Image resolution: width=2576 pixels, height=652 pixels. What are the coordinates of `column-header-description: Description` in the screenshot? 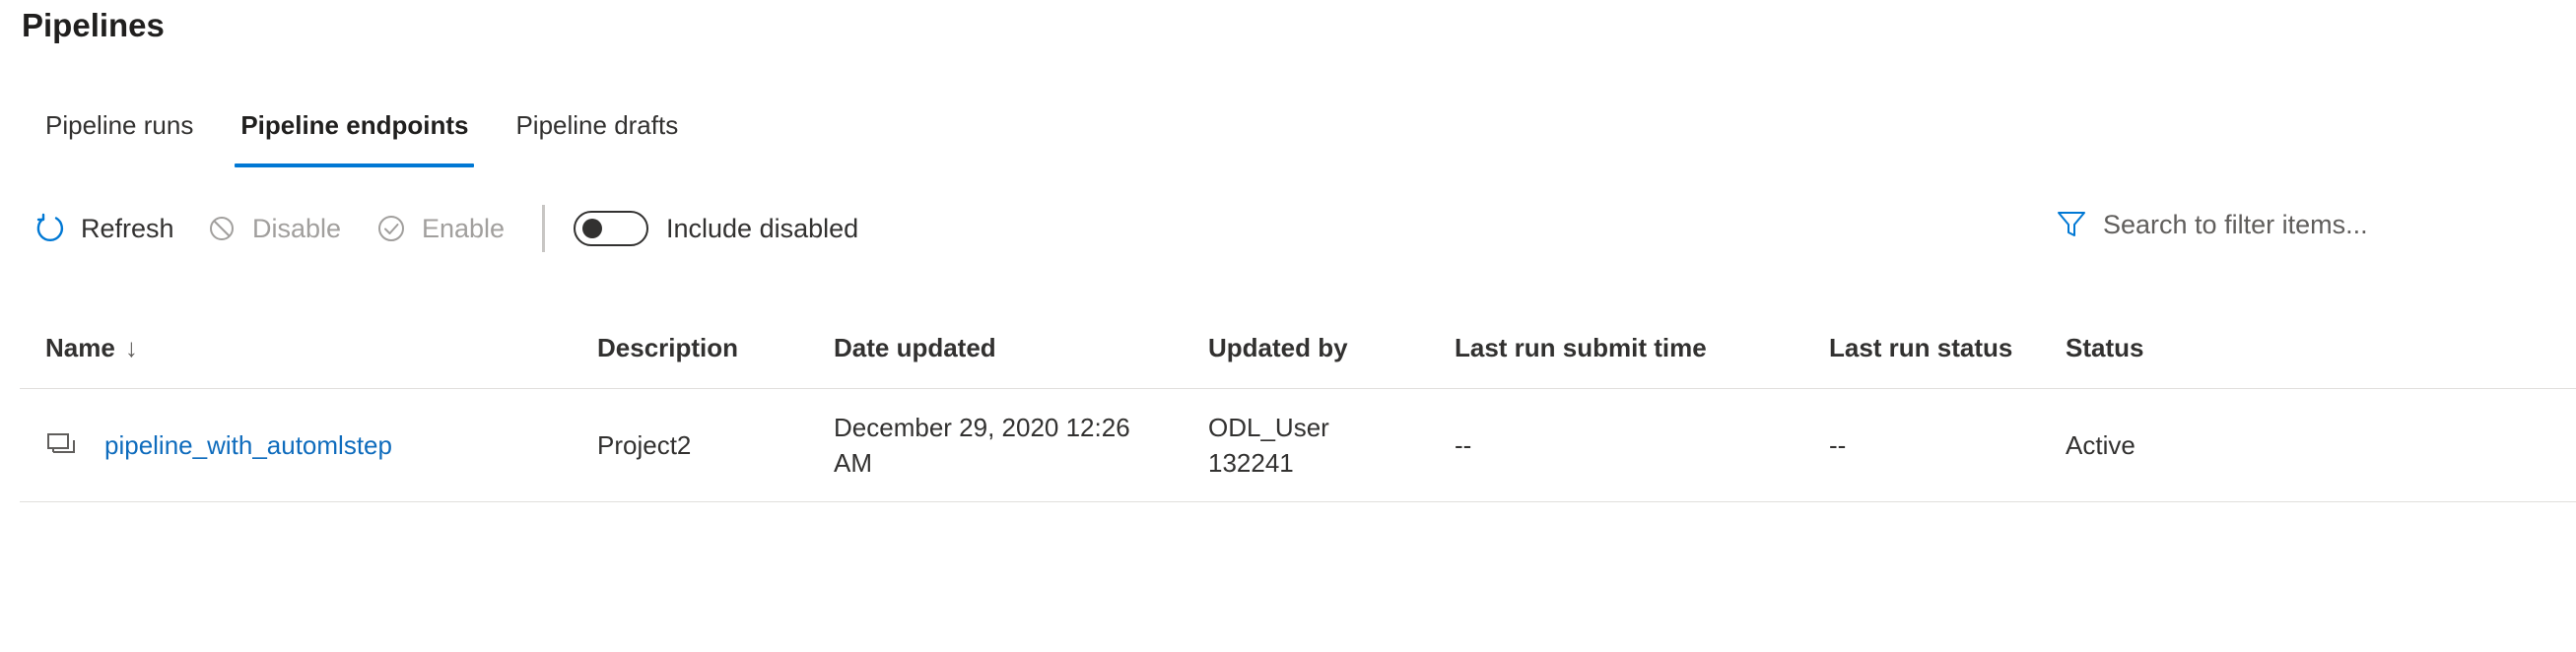 It's located at (667, 347).